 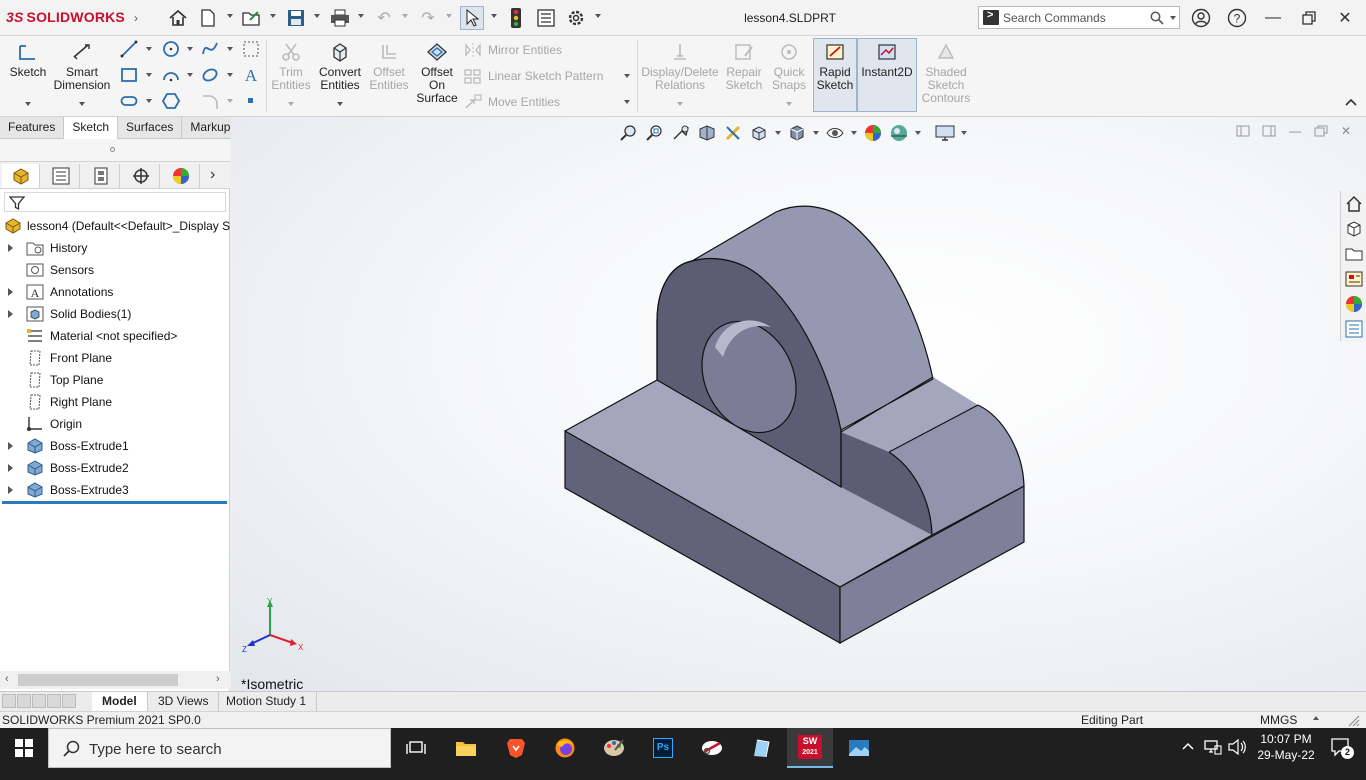 What do you see at coordinates (251, 49) in the screenshot?
I see `construction-geometry-icon` at bounding box center [251, 49].